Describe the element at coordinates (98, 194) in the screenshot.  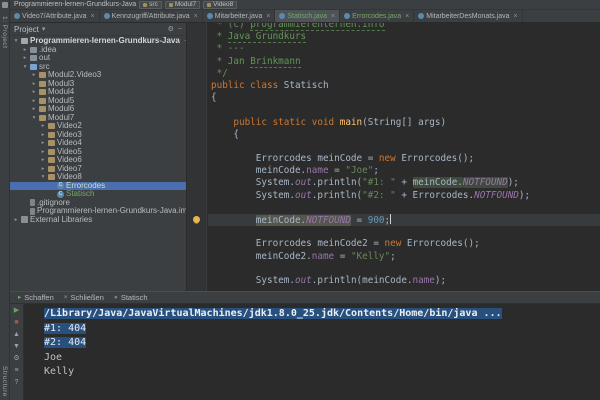
I see `tree-item: Statisch` at that location.